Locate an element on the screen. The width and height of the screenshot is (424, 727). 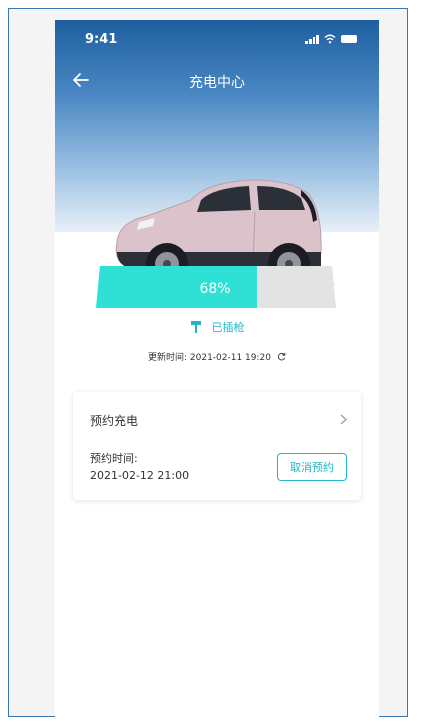
chevron-right-icon is located at coordinates (343, 419).